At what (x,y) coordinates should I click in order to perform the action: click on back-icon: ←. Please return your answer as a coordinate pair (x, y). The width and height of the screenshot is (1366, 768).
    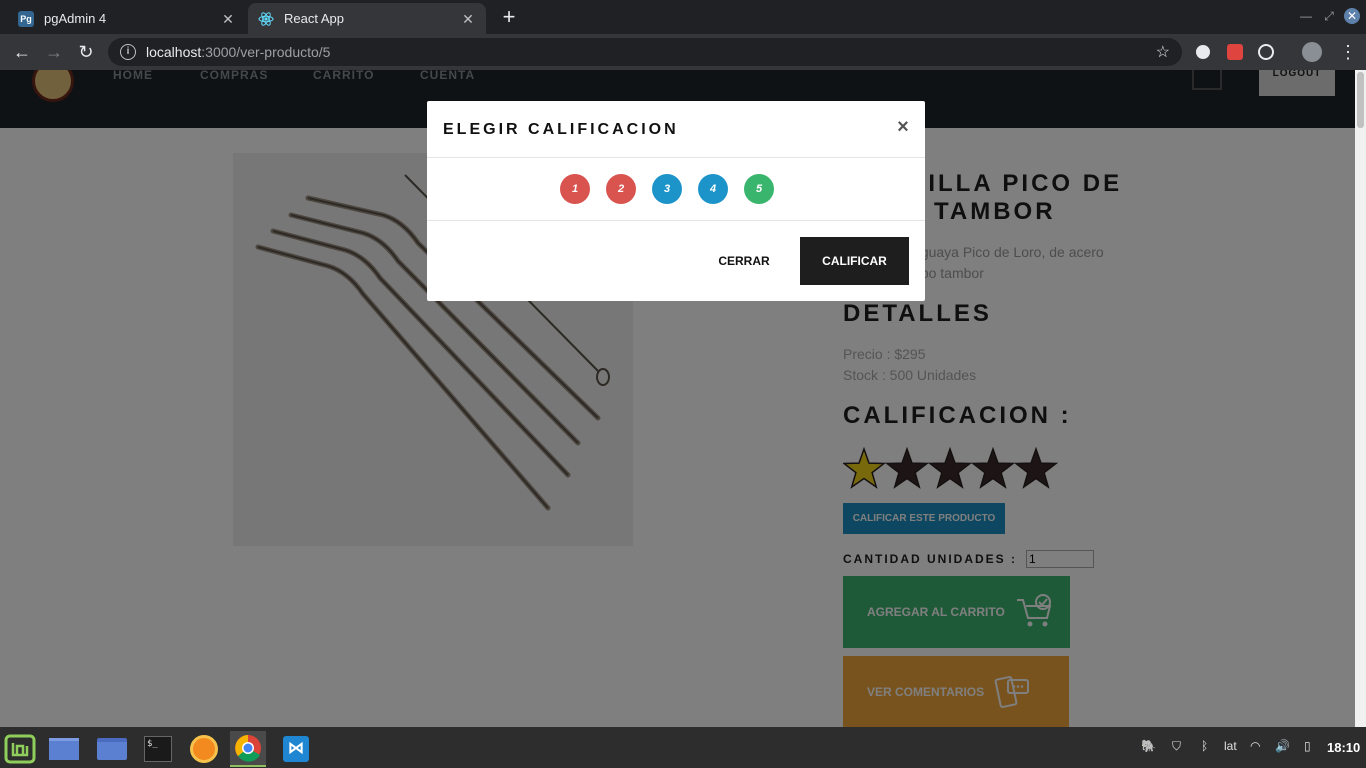
    Looking at the image, I should click on (22, 52).